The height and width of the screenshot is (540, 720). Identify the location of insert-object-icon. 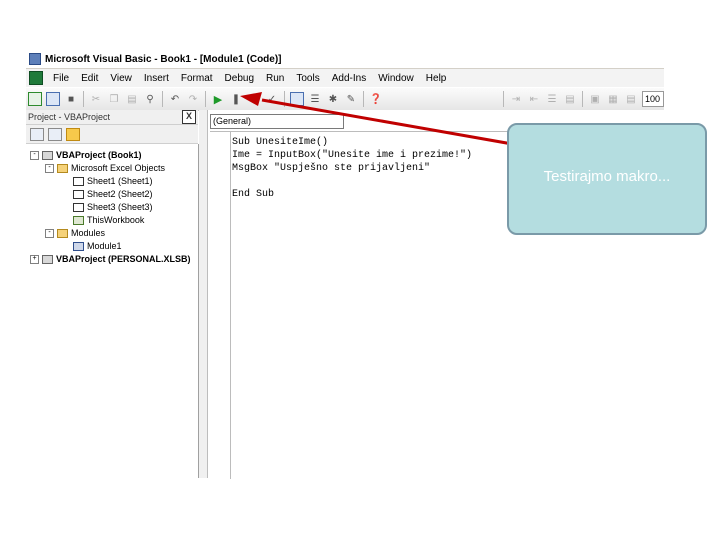
(53, 99).